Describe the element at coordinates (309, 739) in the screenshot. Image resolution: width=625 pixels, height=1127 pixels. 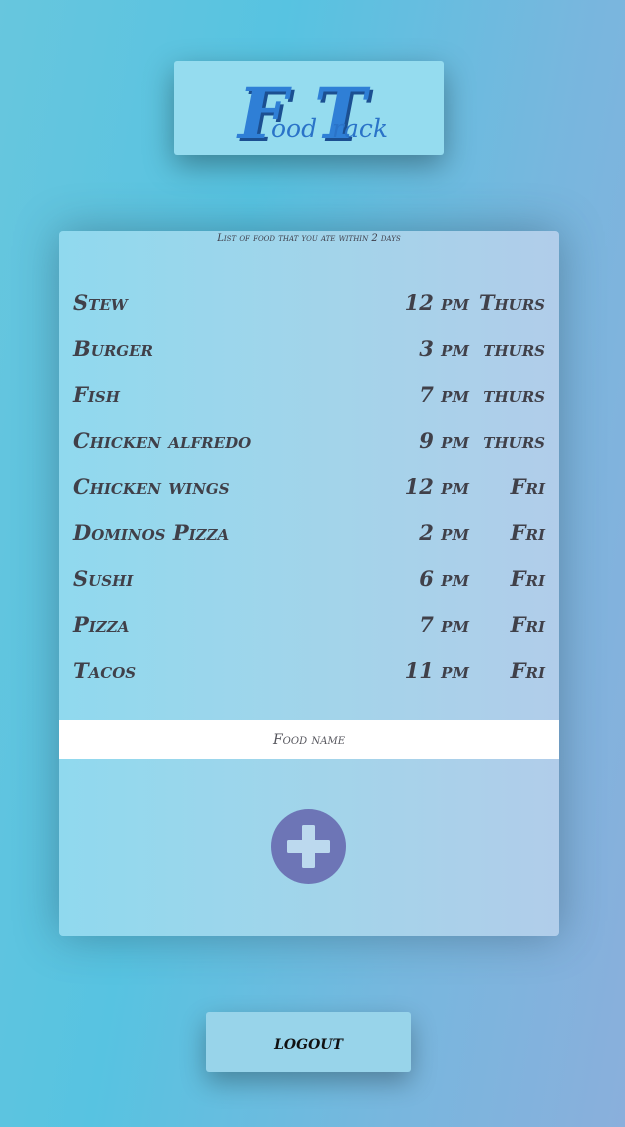
I see `food-name-input` at that location.